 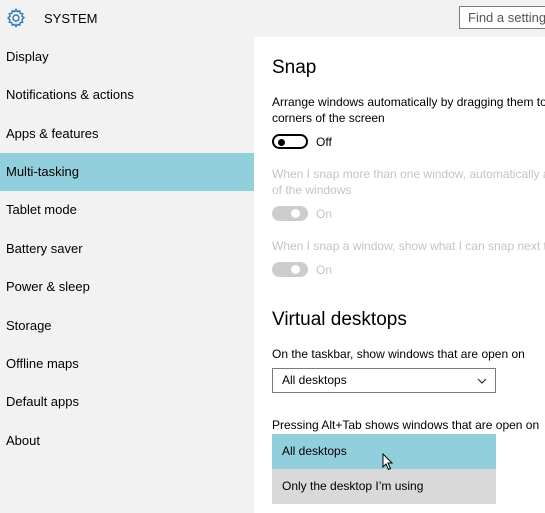 I want to click on gear-icon, so click(x=16, y=18).